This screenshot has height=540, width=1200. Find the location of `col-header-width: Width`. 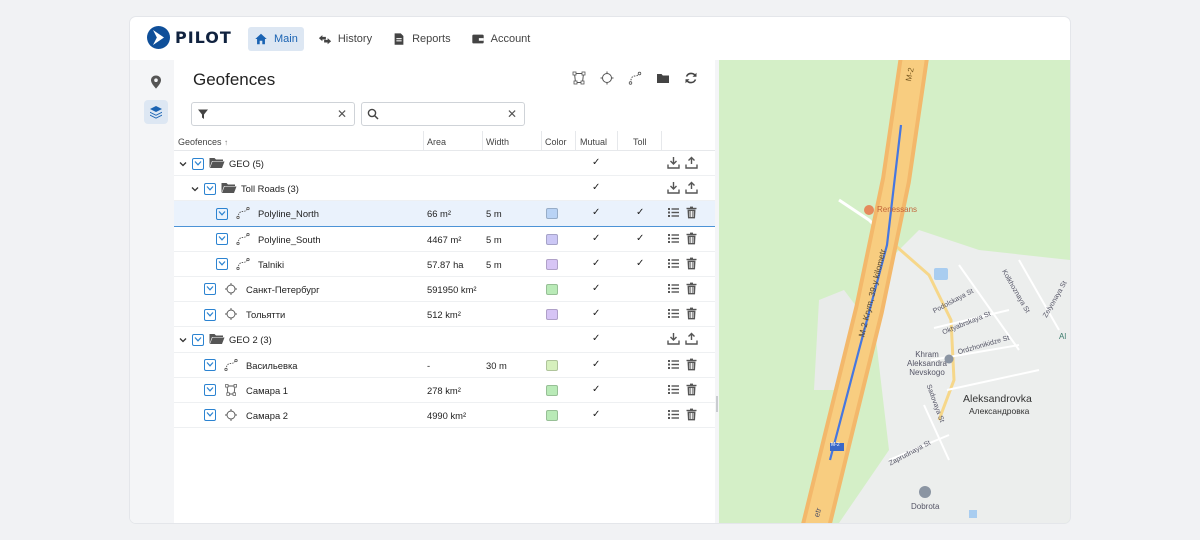

col-header-width: Width is located at coordinates (497, 142).